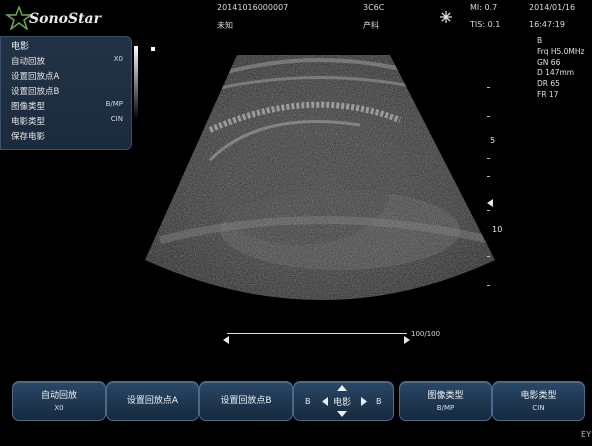 This screenshot has width=592, height=446. What do you see at coordinates (308, 401) in the screenshot?
I see `nav-left-label: B` at bounding box center [308, 401].